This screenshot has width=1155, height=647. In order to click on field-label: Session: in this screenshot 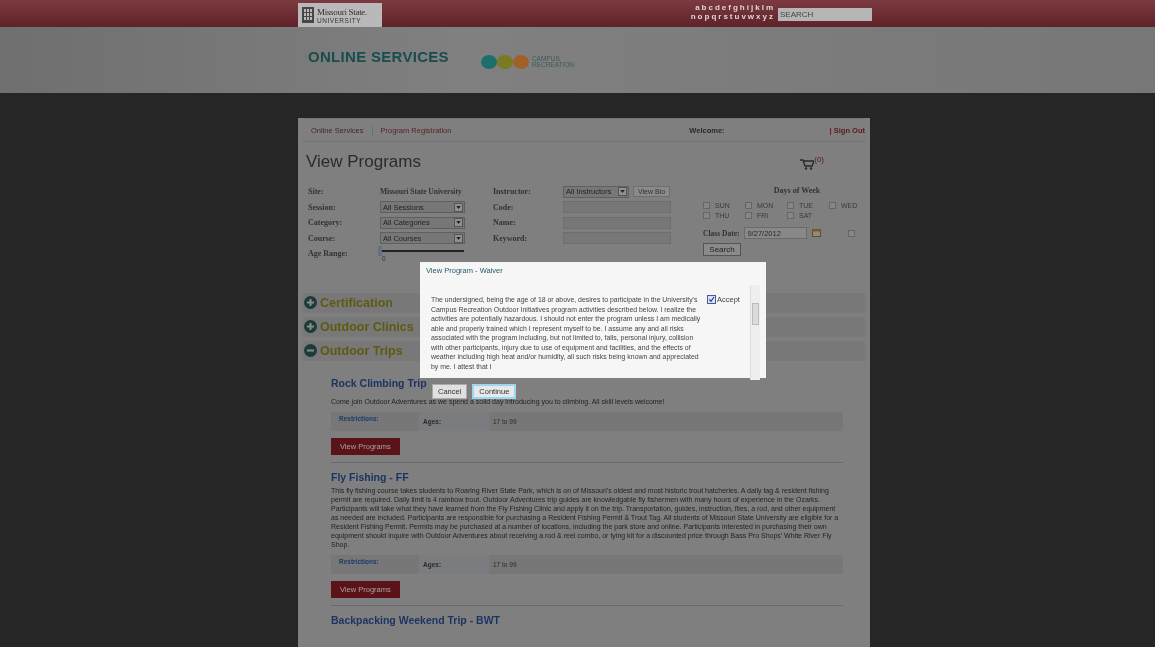, I will do `click(322, 207)`.